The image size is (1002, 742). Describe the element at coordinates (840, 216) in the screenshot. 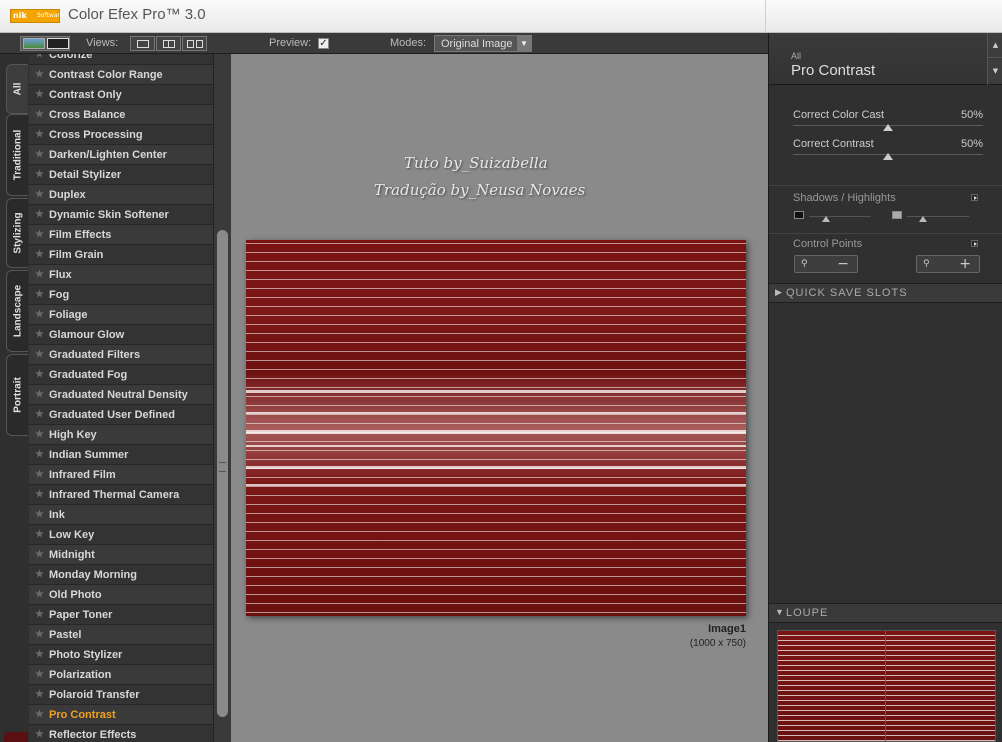

I see `shadows-track` at that location.